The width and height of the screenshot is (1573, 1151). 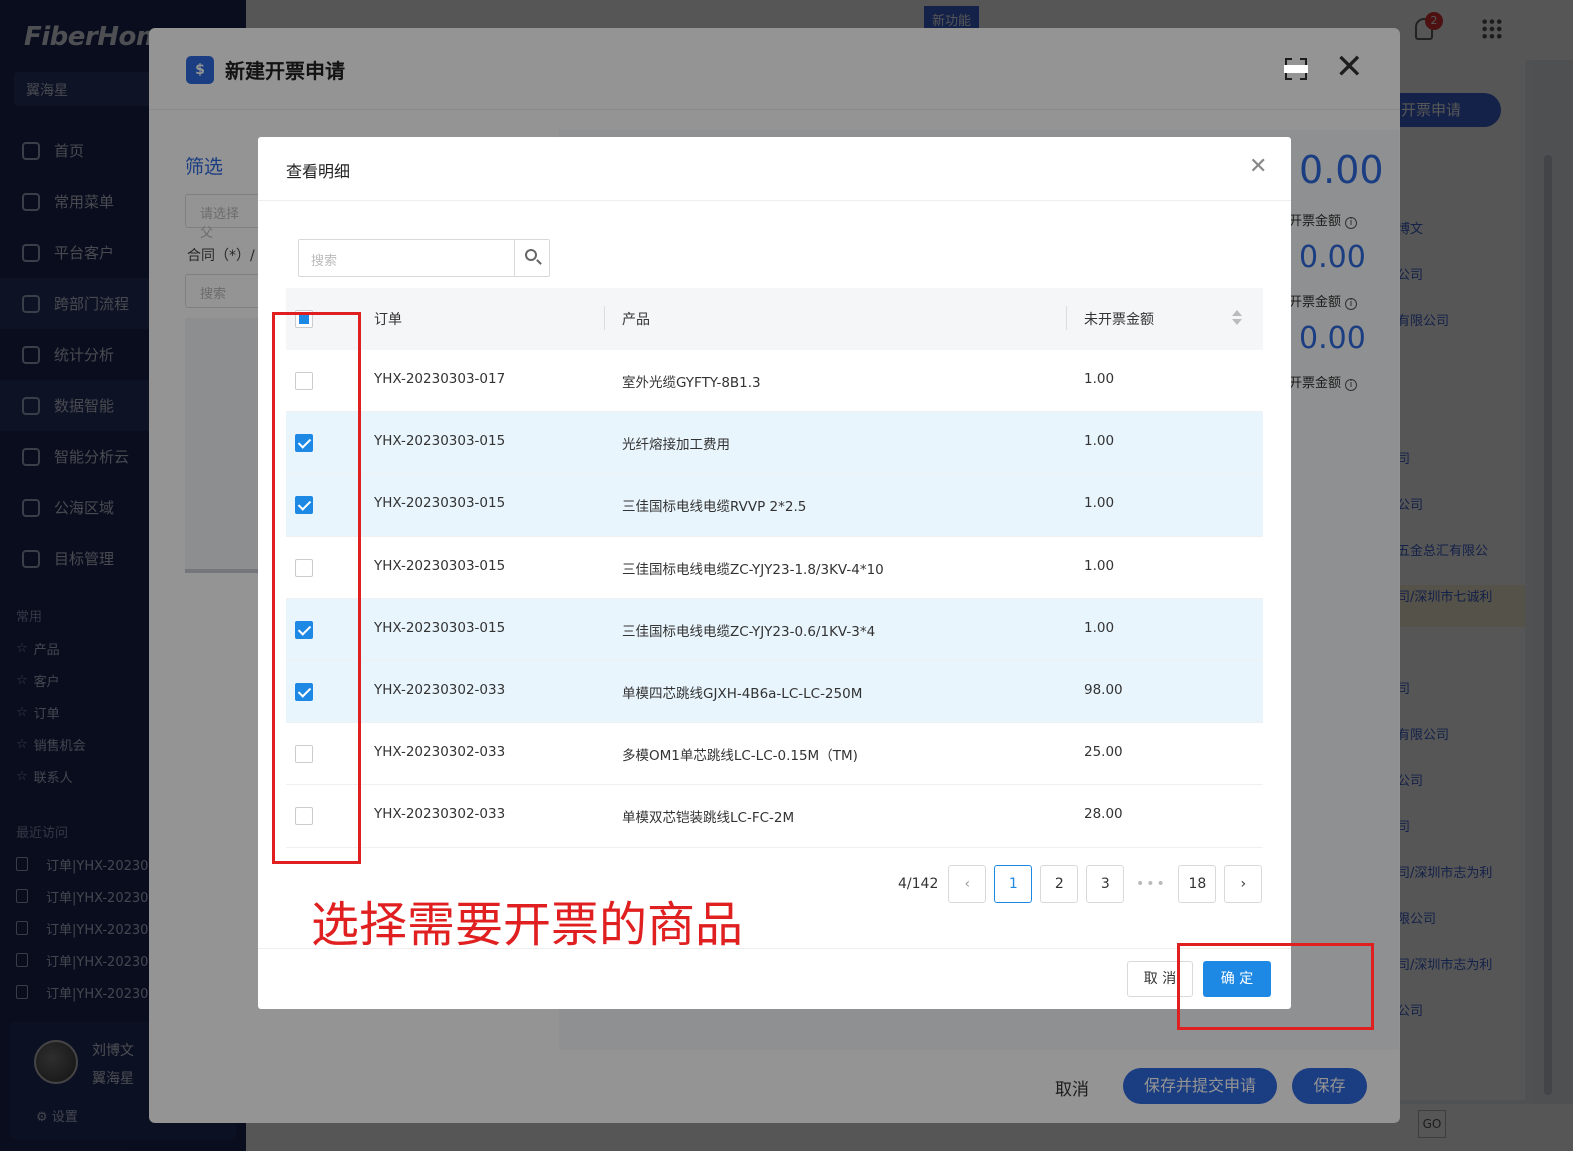 I want to click on column-amount: 未开票金额, so click(x=1119, y=320).